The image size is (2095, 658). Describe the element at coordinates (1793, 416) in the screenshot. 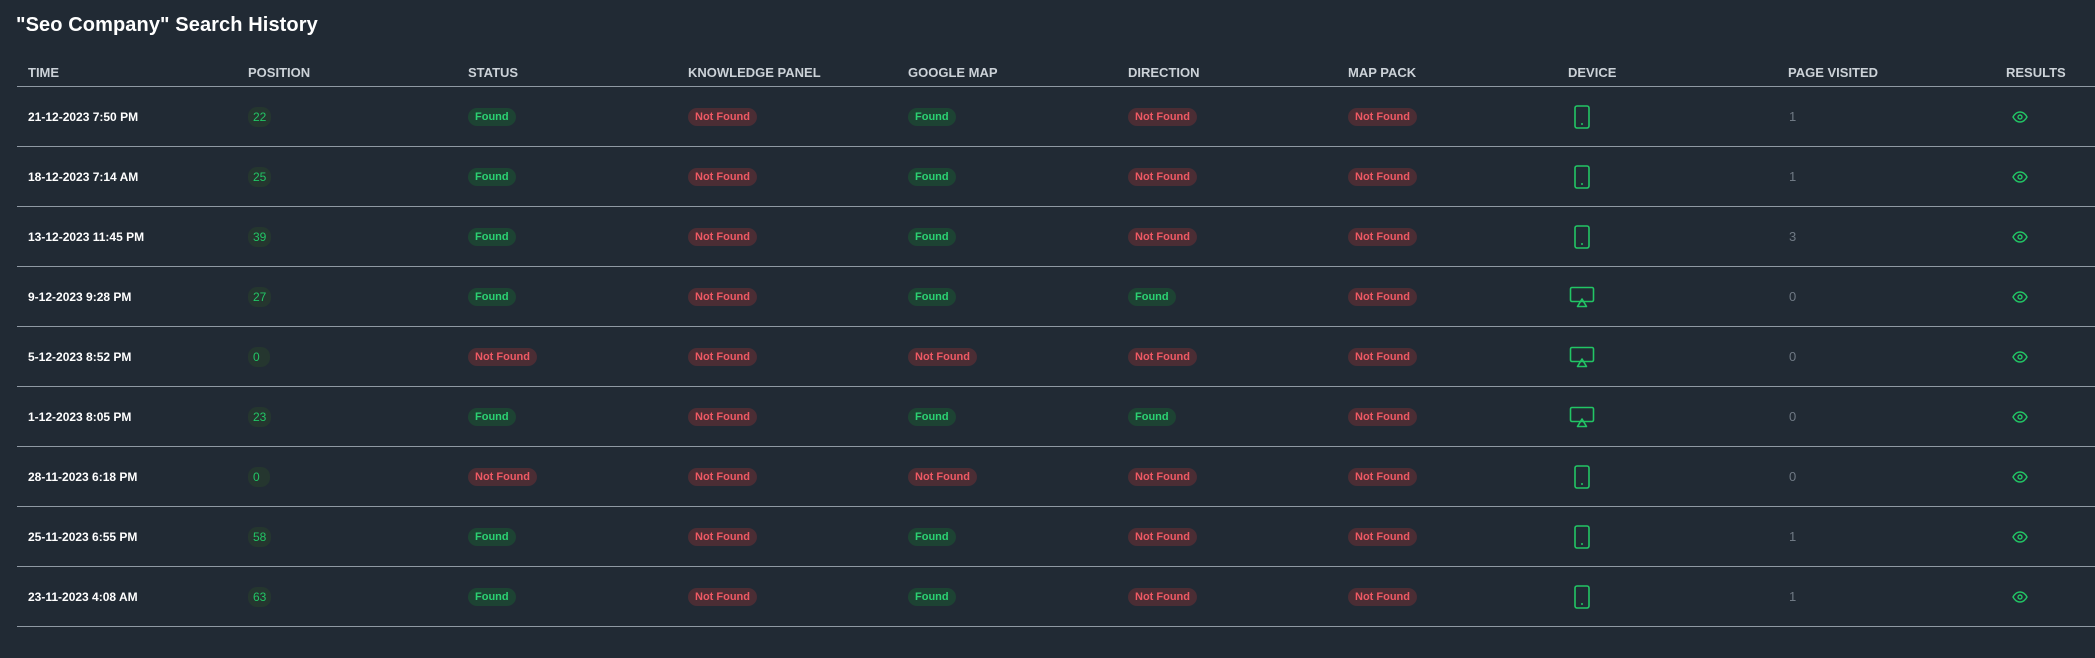

I see `page-visited-value: 0` at that location.